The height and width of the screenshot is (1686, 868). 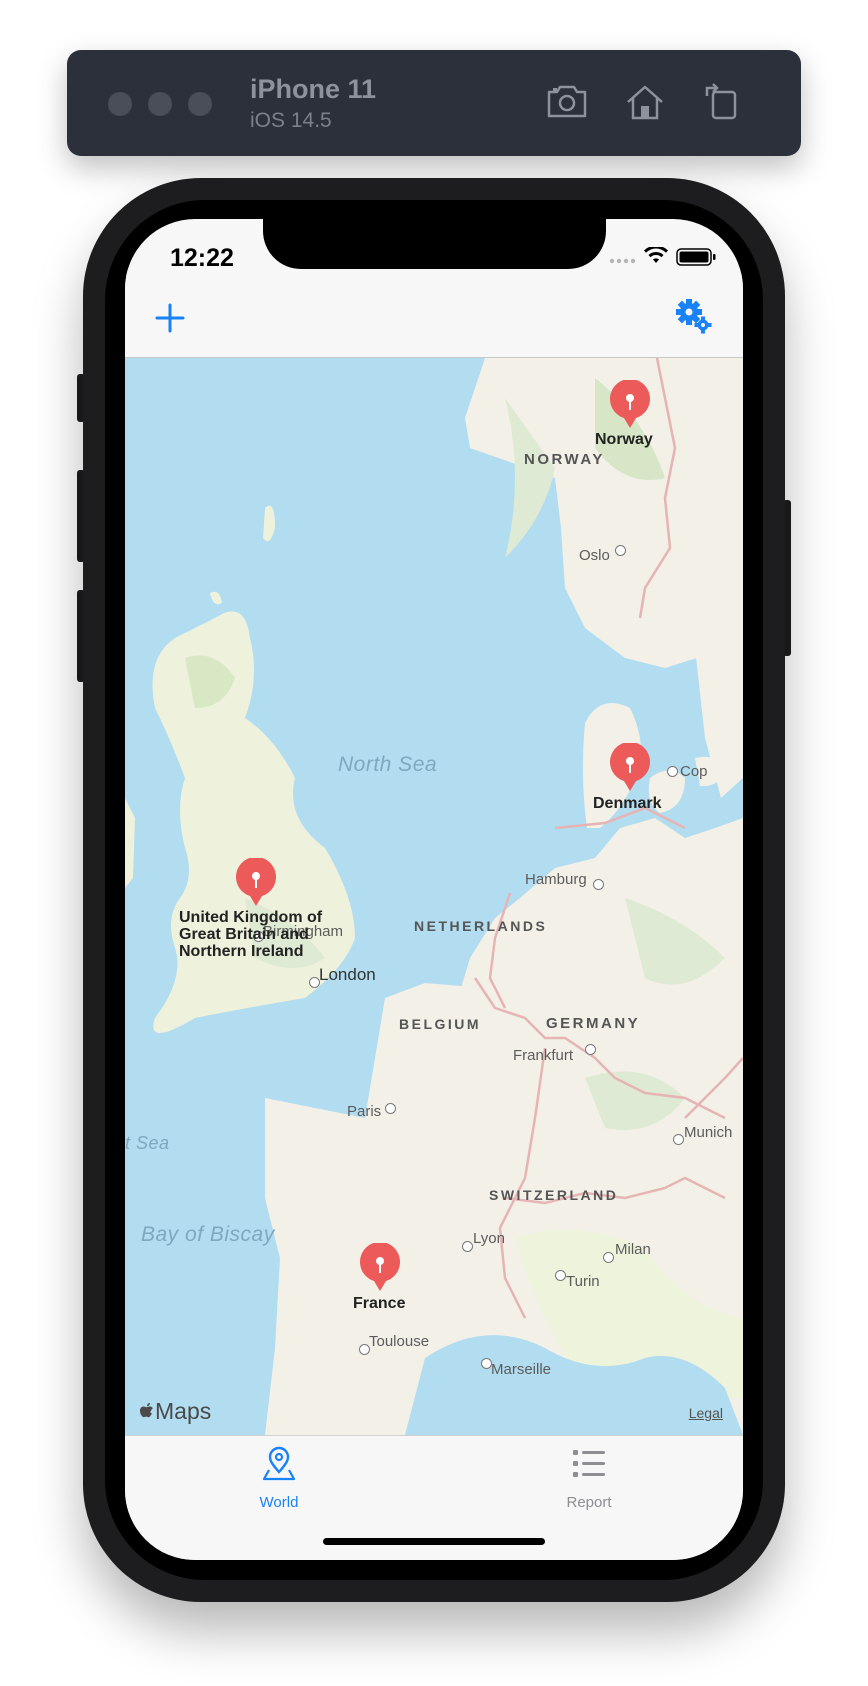 What do you see at coordinates (608, 1257) in the screenshot?
I see `city-dot-milan` at bounding box center [608, 1257].